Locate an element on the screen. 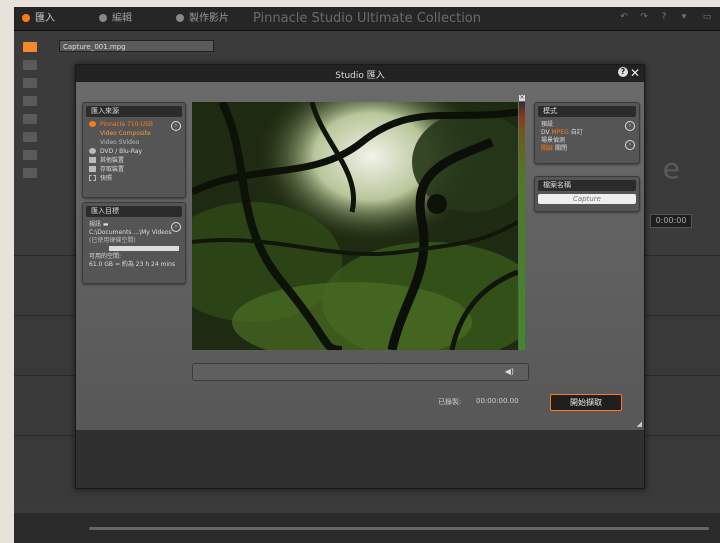 The image size is (720, 543). library-folder-icon is located at coordinates (30, 47).